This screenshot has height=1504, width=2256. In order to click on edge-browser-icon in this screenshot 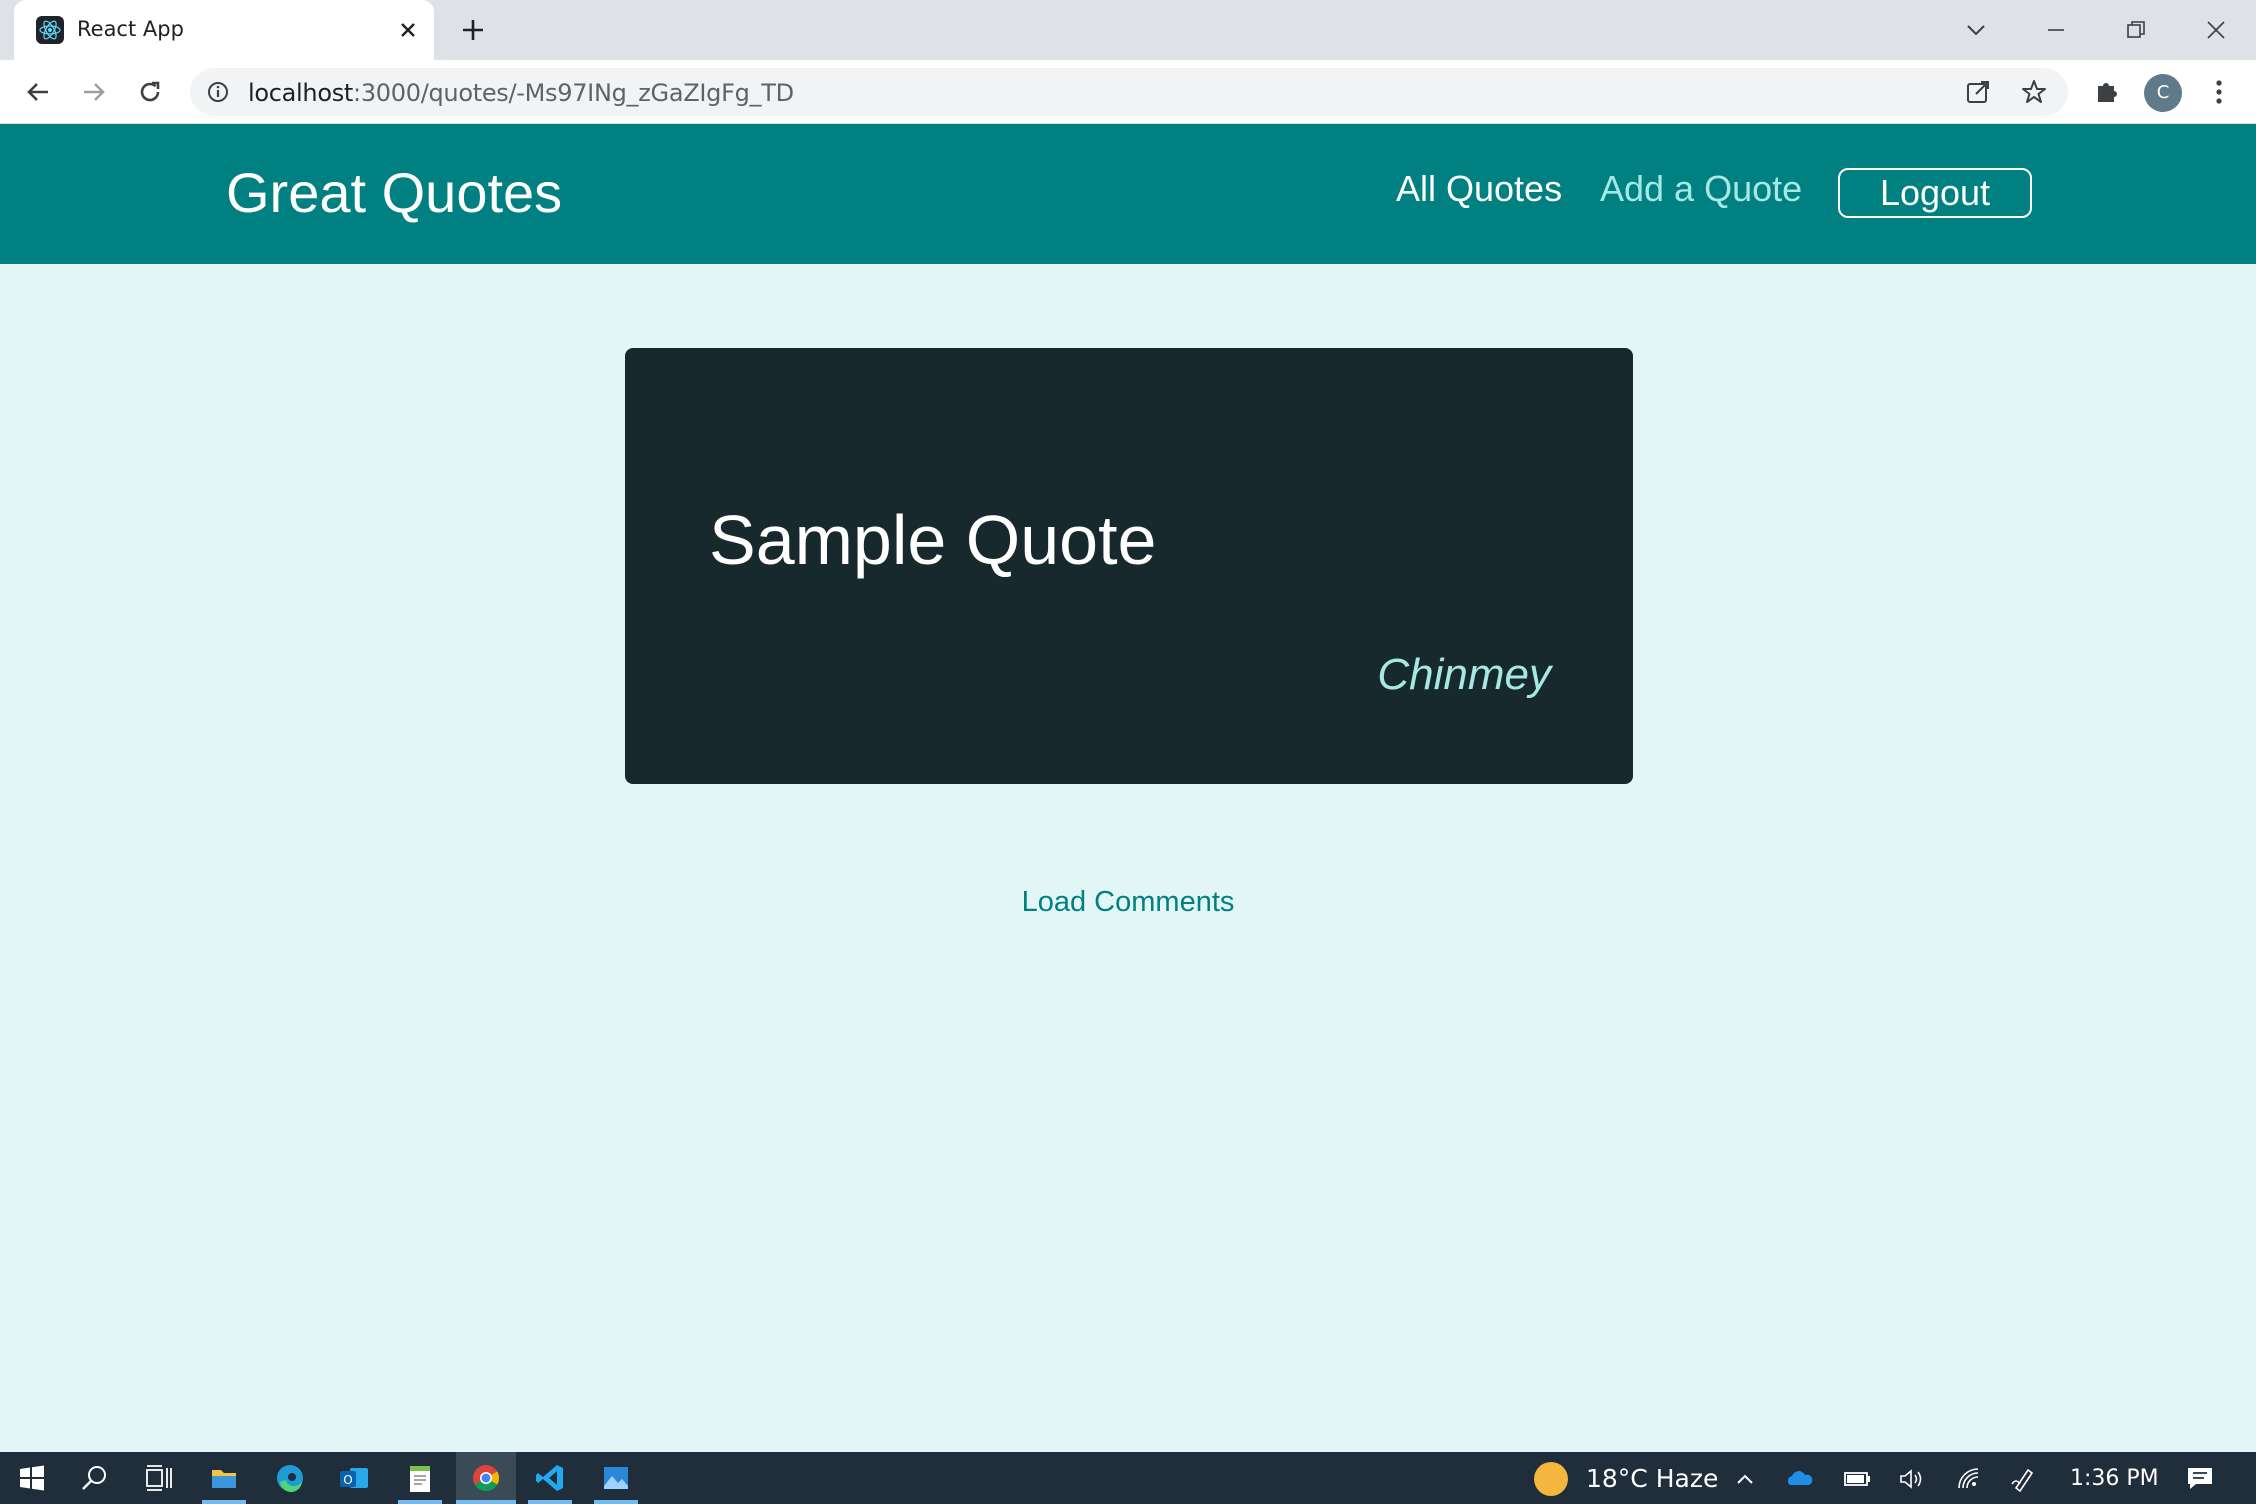, I will do `click(290, 1478)`.